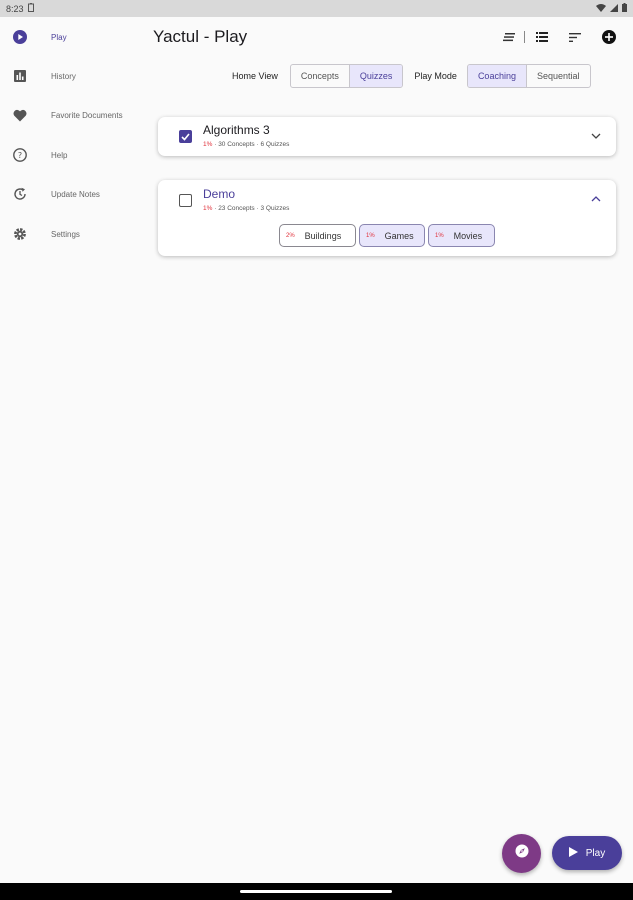 This screenshot has width=633, height=900. Describe the element at coordinates (20, 115) in the screenshot. I see `heart-icon` at that location.